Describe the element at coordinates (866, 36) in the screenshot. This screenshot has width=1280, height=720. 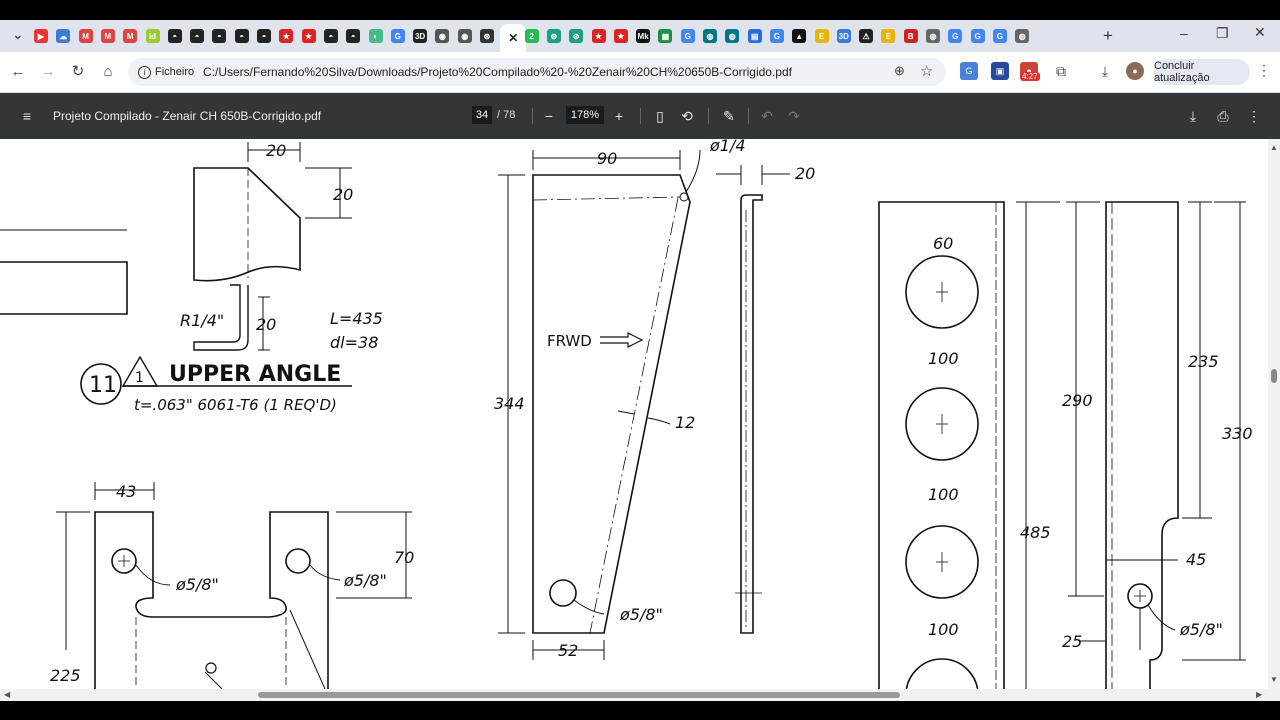
I see `tab: ⚠` at that location.